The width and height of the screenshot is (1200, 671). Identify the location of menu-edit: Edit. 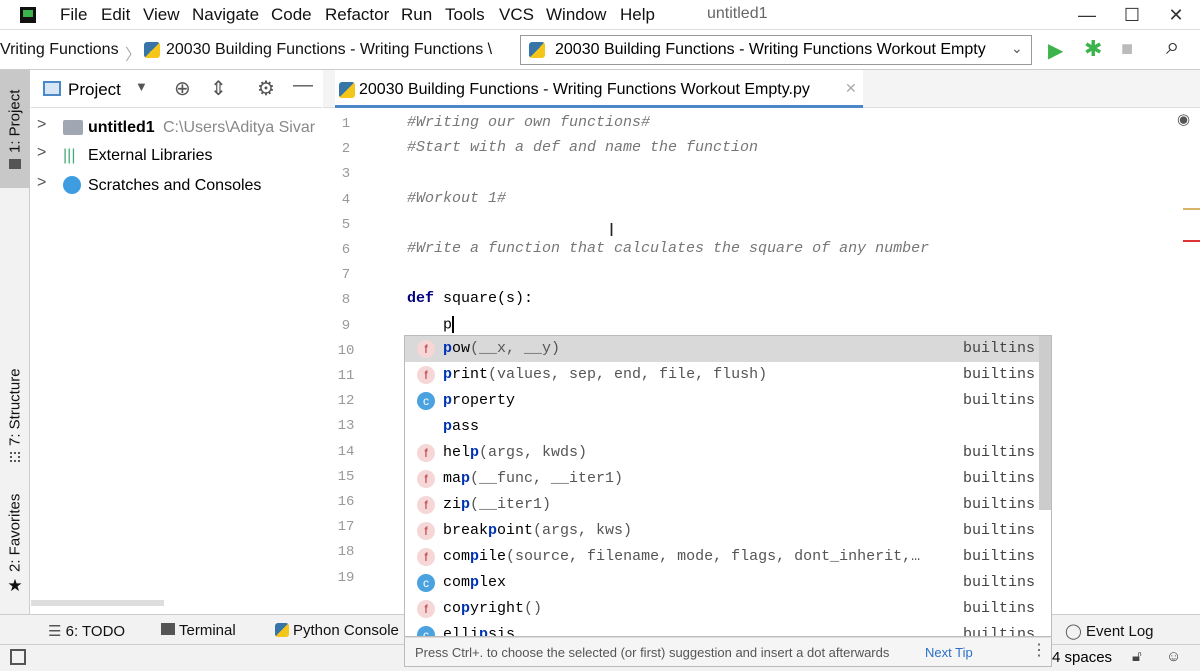
(115, 15).